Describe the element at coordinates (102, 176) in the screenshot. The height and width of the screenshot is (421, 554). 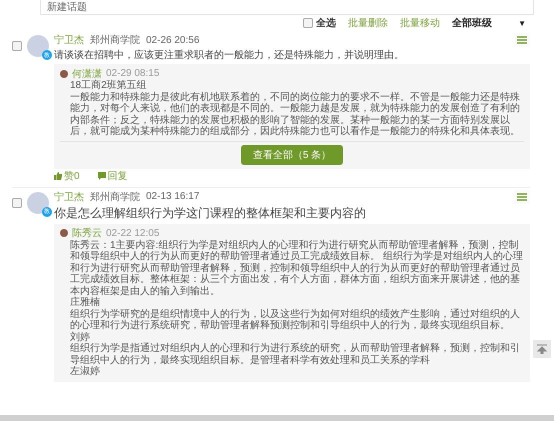
I see `comment-icon` at that location.